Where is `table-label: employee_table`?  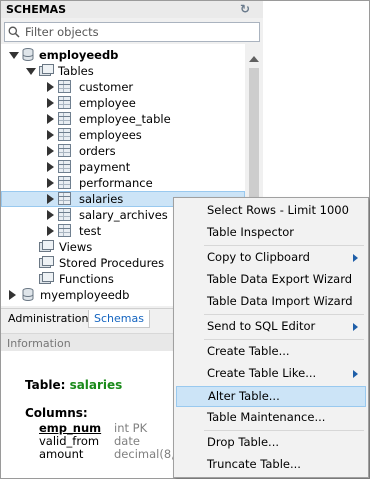
table-label: employee_table is located at coordinates (125, 119).